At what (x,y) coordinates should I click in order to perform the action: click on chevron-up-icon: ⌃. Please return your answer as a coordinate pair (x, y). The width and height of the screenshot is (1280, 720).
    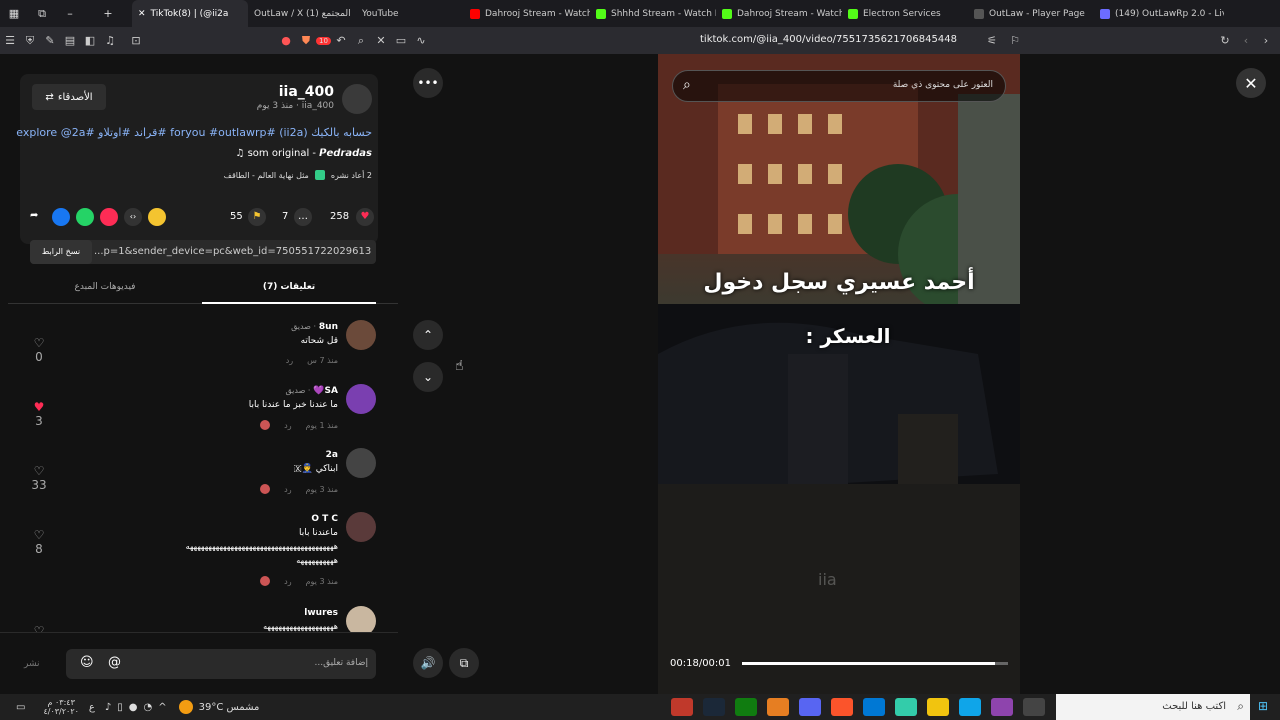
    Looking at the image, I should click on (428, 335).